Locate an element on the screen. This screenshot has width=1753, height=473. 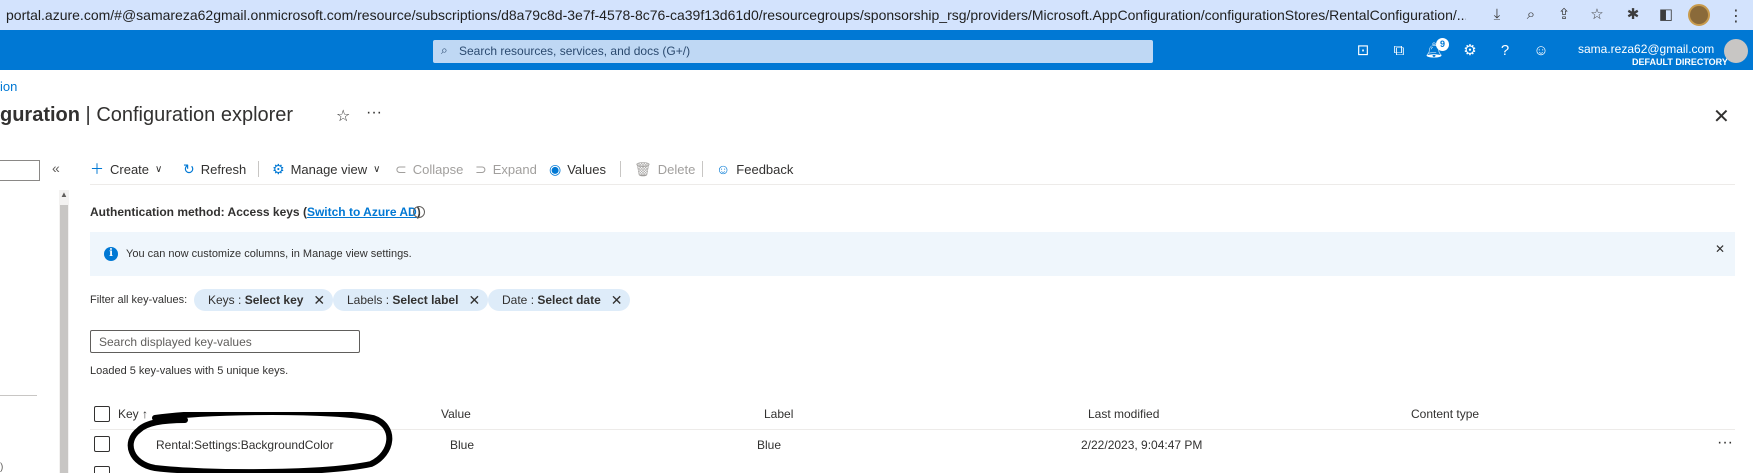
refresh-icon: ↻ is located at coordinates (189, 168).